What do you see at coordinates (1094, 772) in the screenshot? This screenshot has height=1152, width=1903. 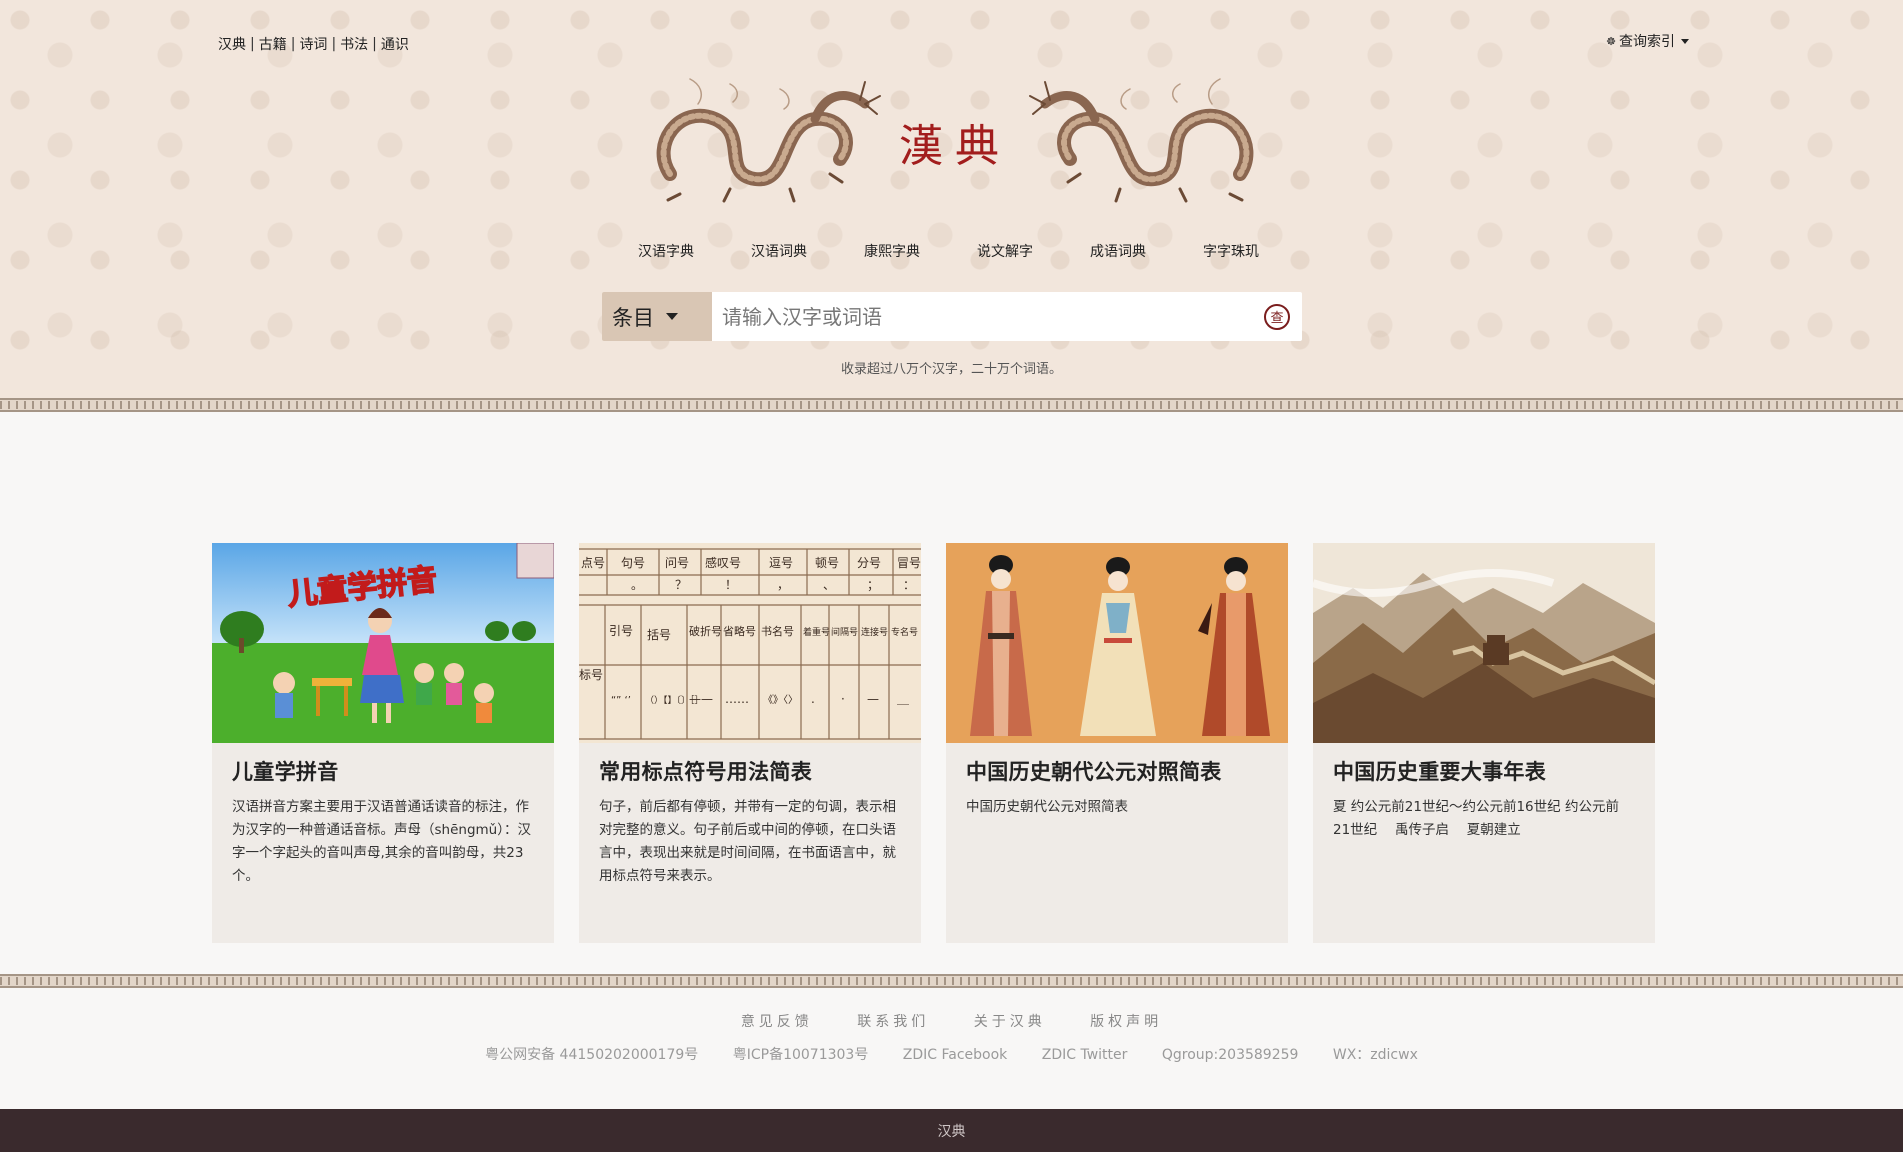 I see `card-title: 中国历史朝代公元对照简表` at bounding box center [1094, 772].